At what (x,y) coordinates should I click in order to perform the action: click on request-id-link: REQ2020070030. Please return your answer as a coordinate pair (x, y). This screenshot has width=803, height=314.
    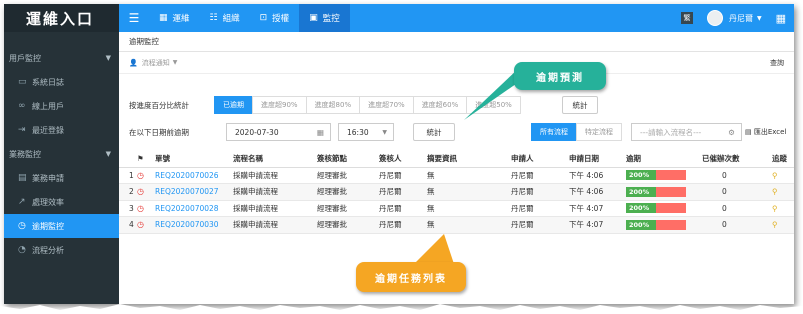
    Looking at the image, I should click on (194, 225).